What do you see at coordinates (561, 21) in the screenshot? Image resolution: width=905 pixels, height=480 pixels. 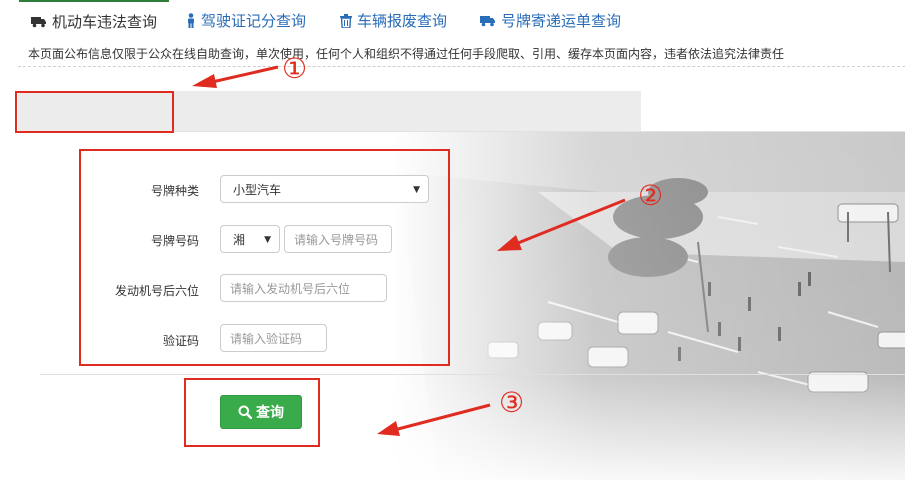 I see `tab-label: 号牌寄递运单查询` at bounding box center [561, 21].